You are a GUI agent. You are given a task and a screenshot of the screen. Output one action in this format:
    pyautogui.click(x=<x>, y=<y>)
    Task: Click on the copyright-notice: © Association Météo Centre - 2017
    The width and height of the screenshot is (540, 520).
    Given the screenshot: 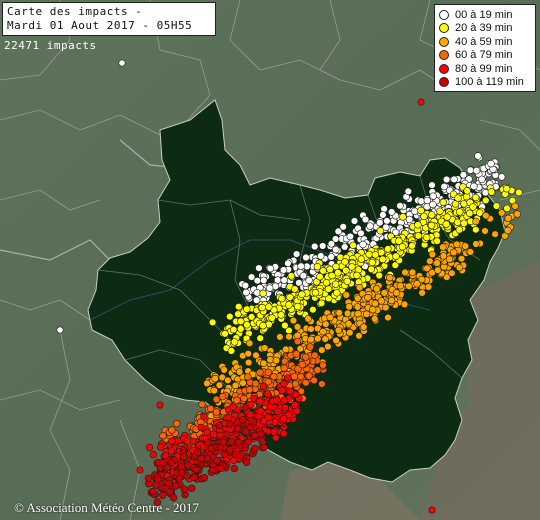 What is the action you would take?
    pyautogui.click(x=106, y=507)
    